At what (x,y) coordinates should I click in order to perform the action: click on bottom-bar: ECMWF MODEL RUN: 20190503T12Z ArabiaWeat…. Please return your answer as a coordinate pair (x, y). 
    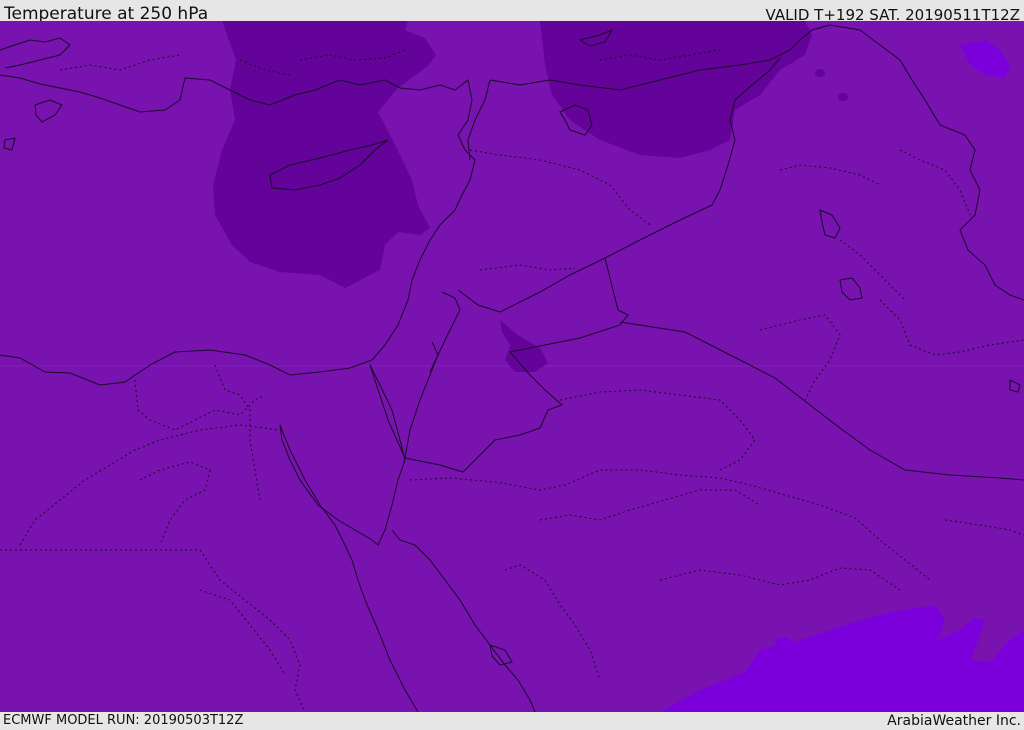
    Looking at the image, I should click on (512, 720).